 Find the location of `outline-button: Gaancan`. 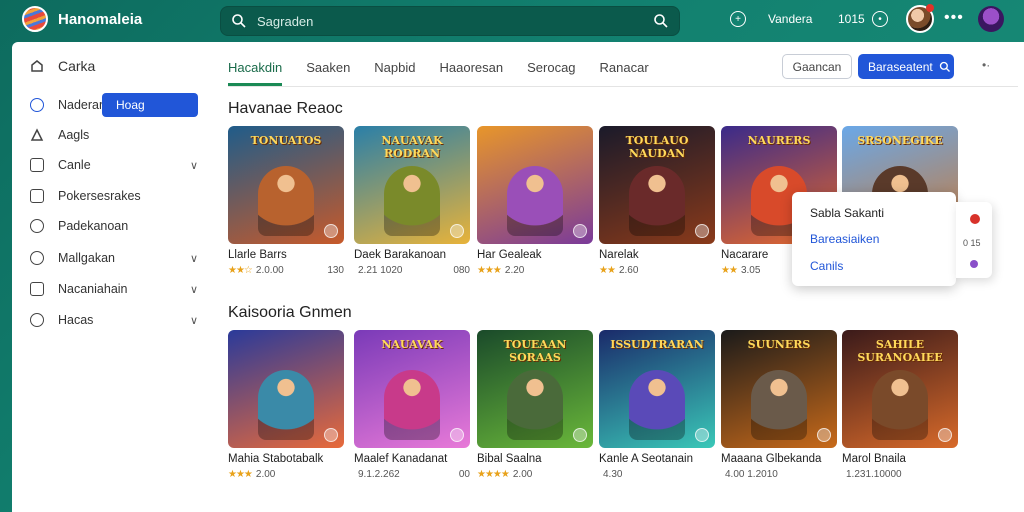

outline-button: Gaancan is located at coordinates (817, 66).